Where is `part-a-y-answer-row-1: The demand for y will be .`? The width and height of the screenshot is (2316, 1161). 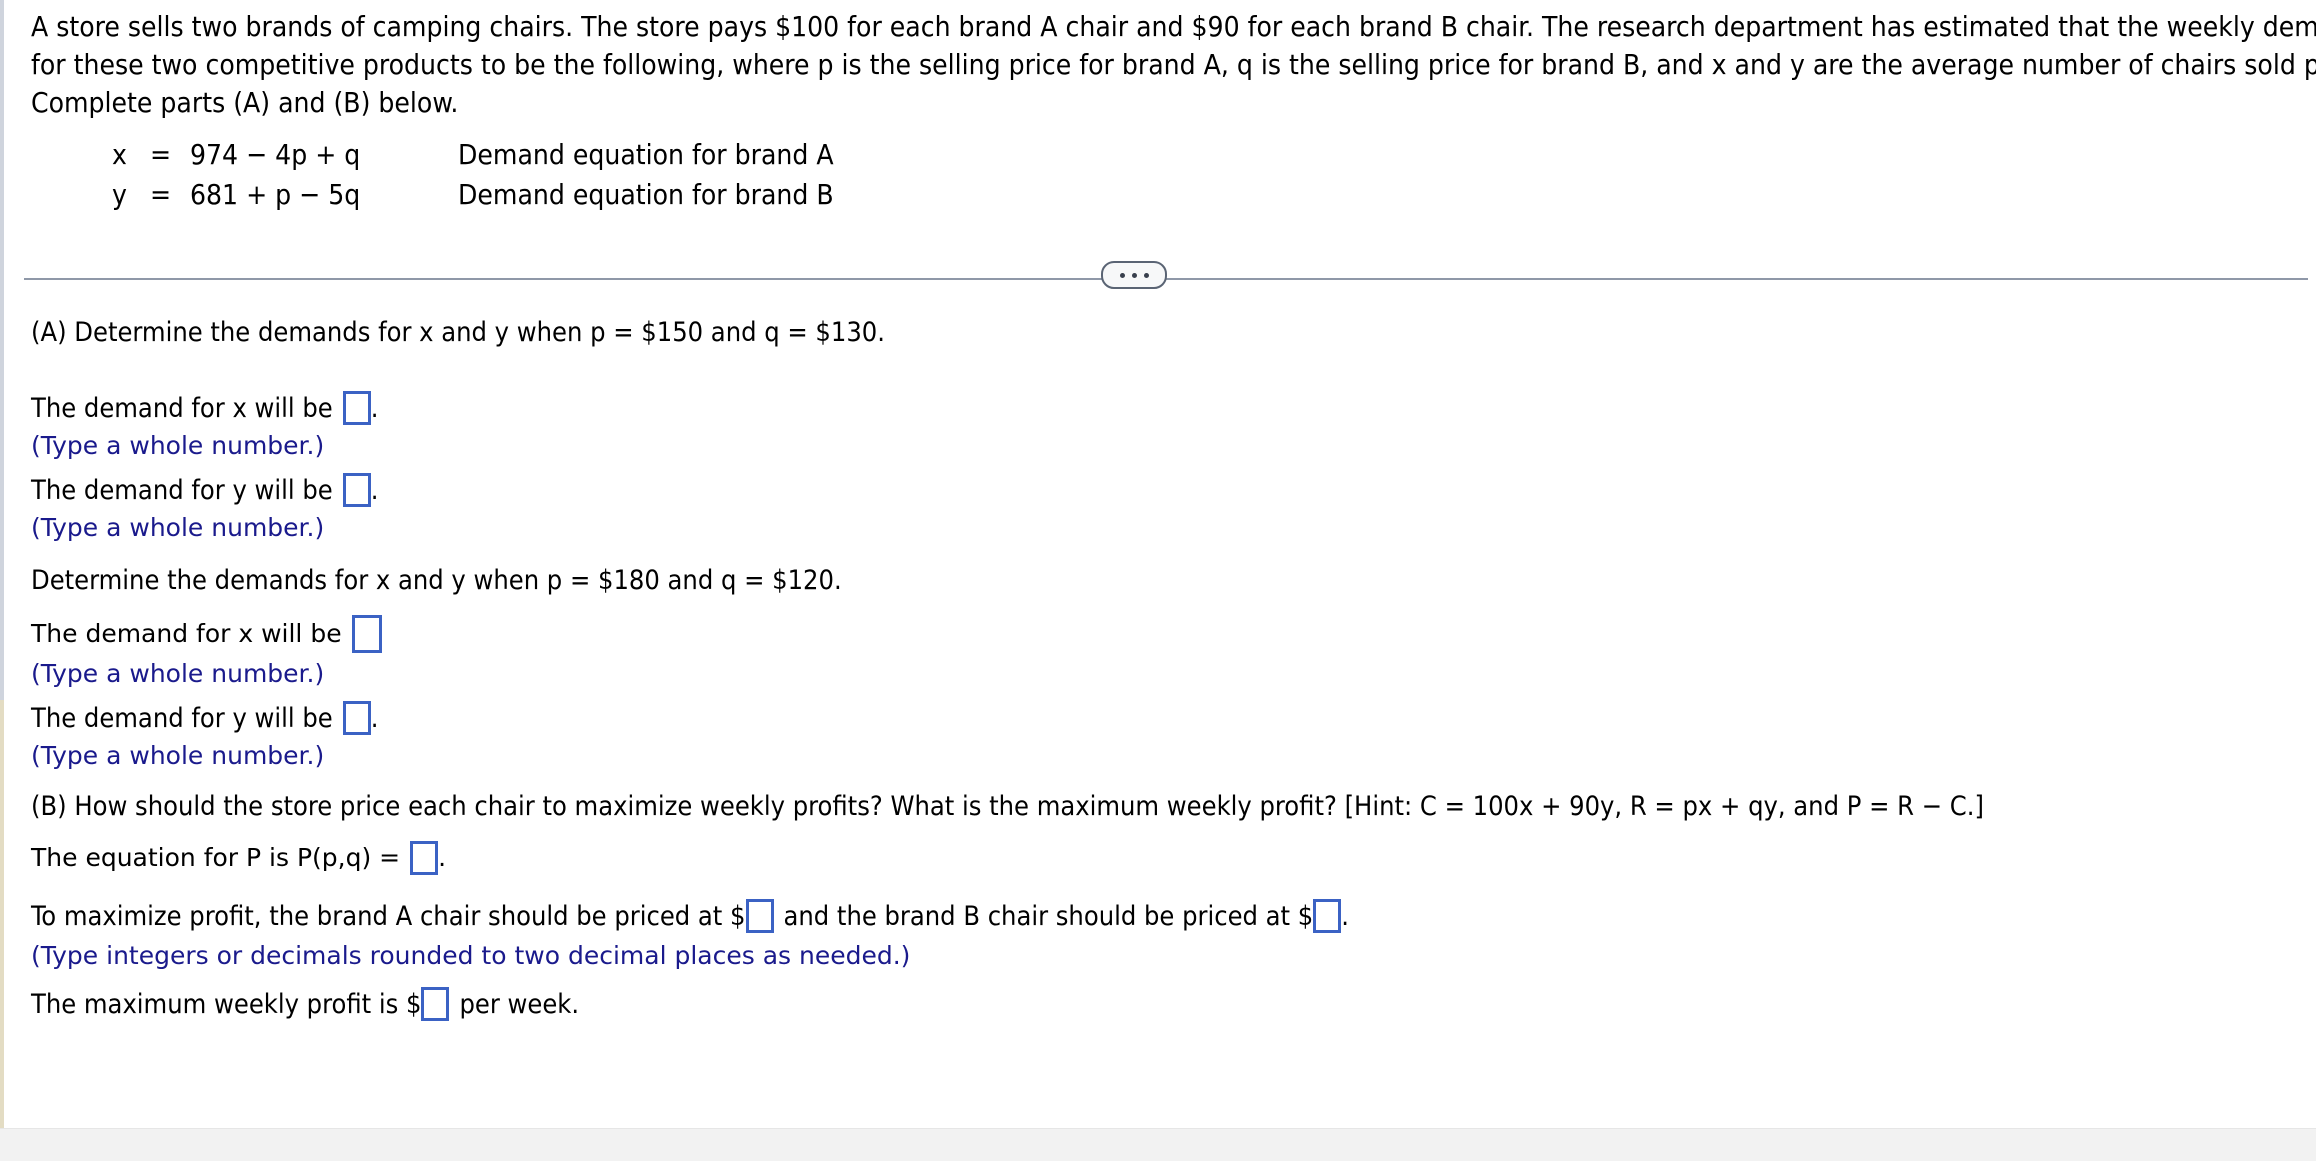 part-a-y-answer-row-1: The demand for y will be . is located at coordinates (1166, 490).